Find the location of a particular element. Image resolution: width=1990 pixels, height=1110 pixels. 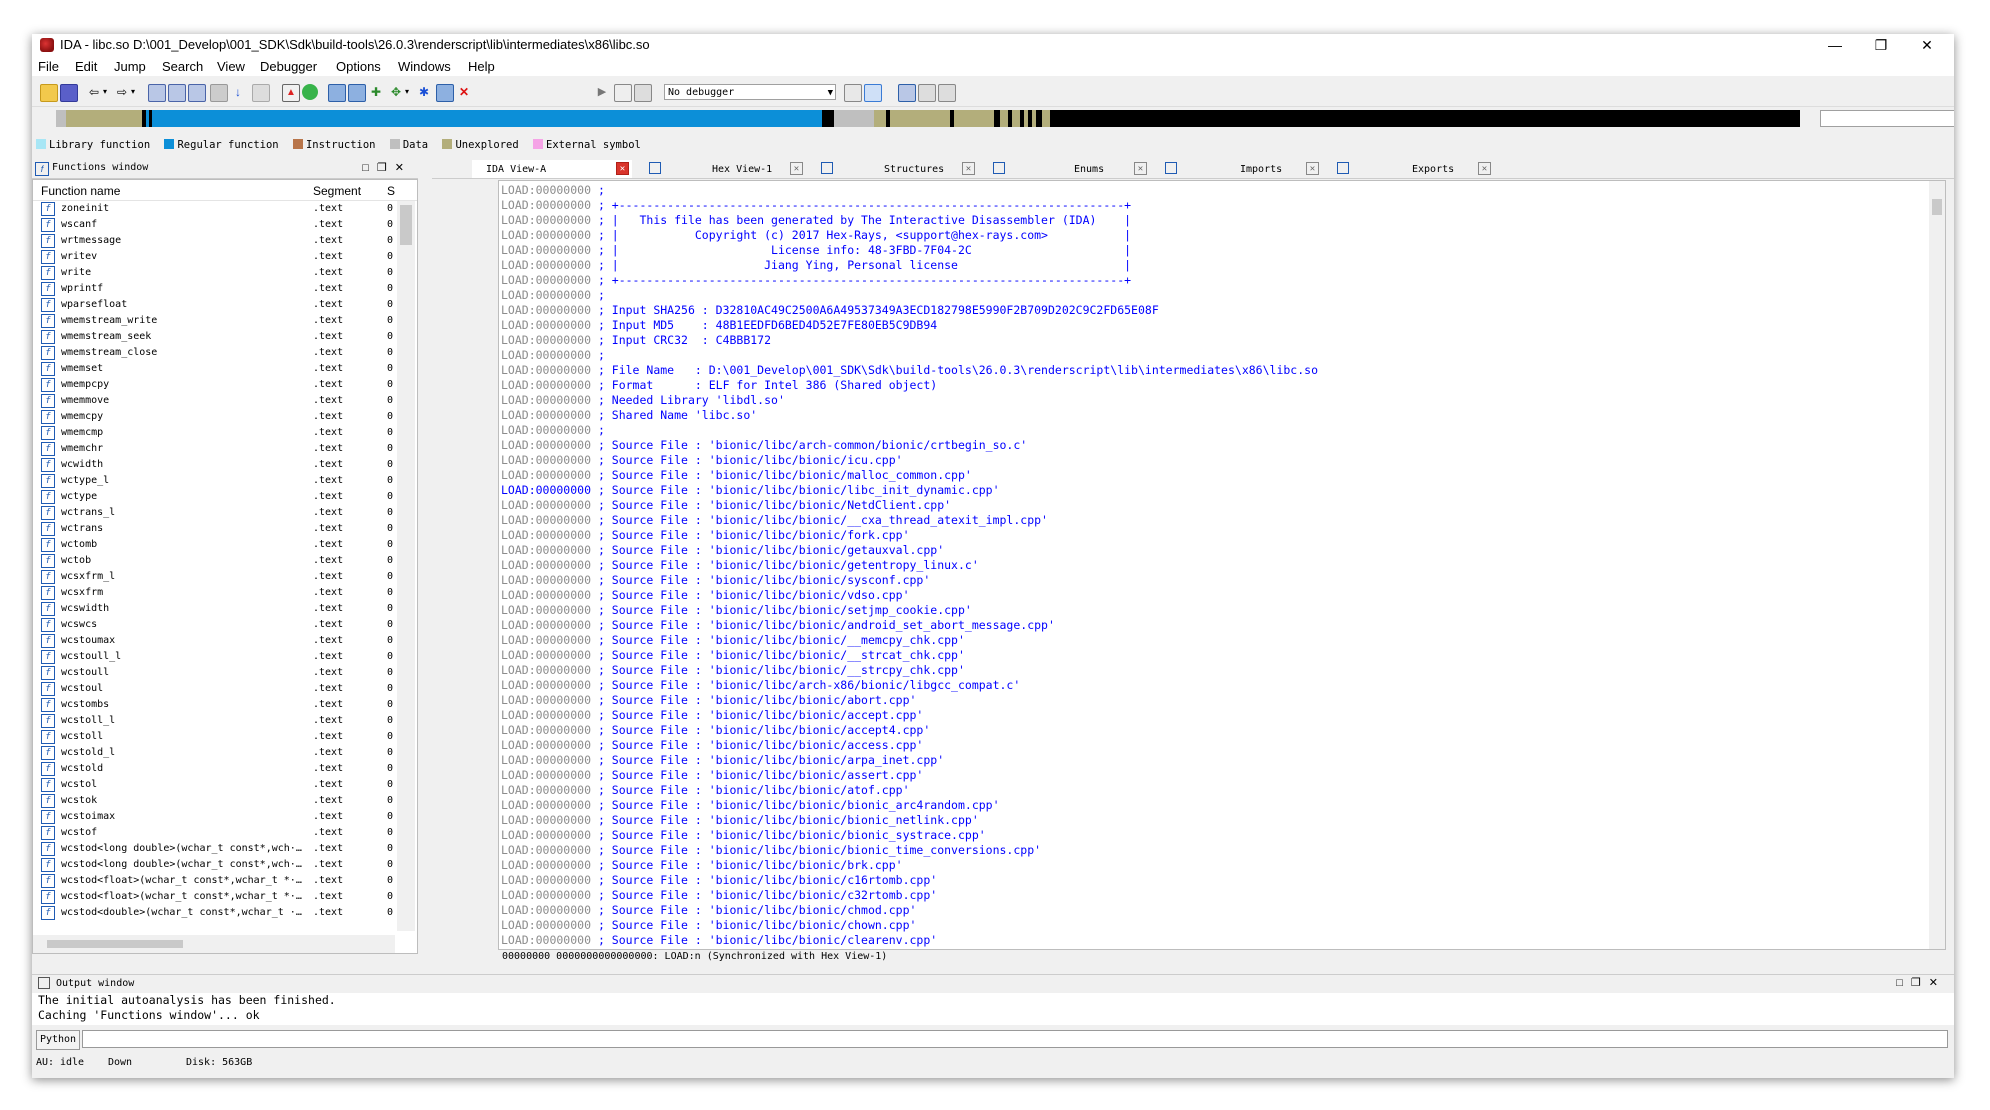

function-row: f wcstoul .text 0 is located at coordinates (214, 689).